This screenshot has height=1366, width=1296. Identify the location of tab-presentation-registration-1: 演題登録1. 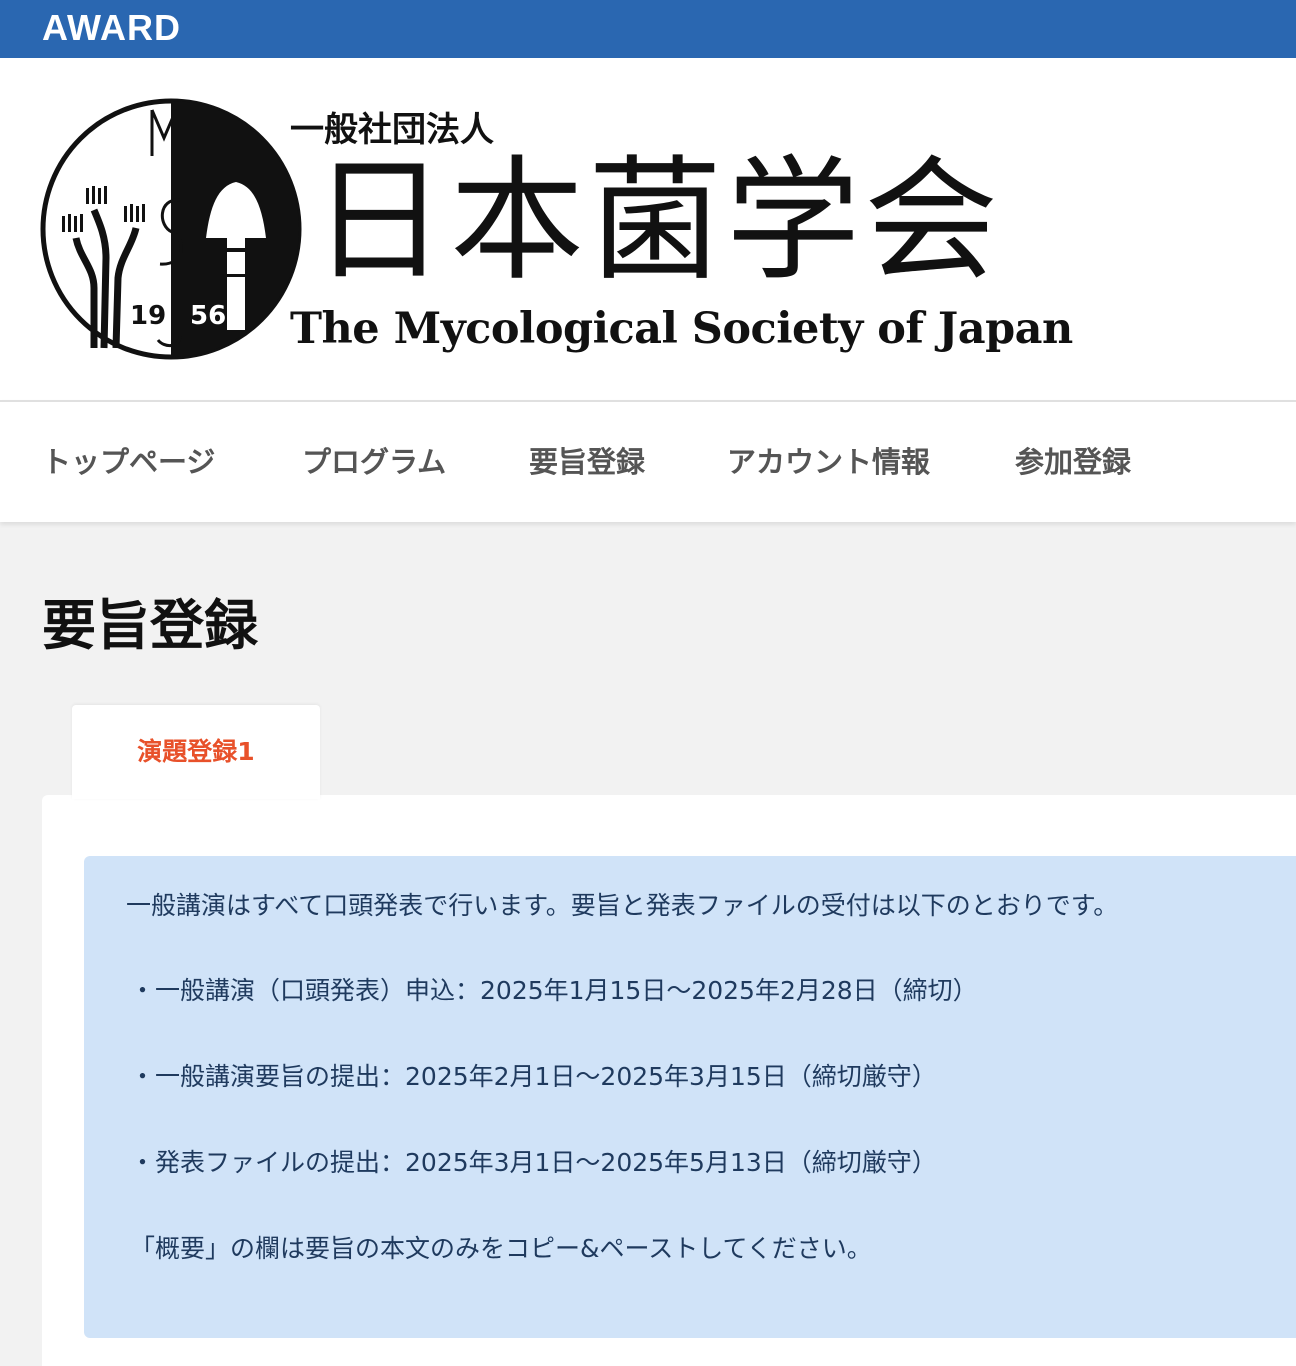
(196, 752).